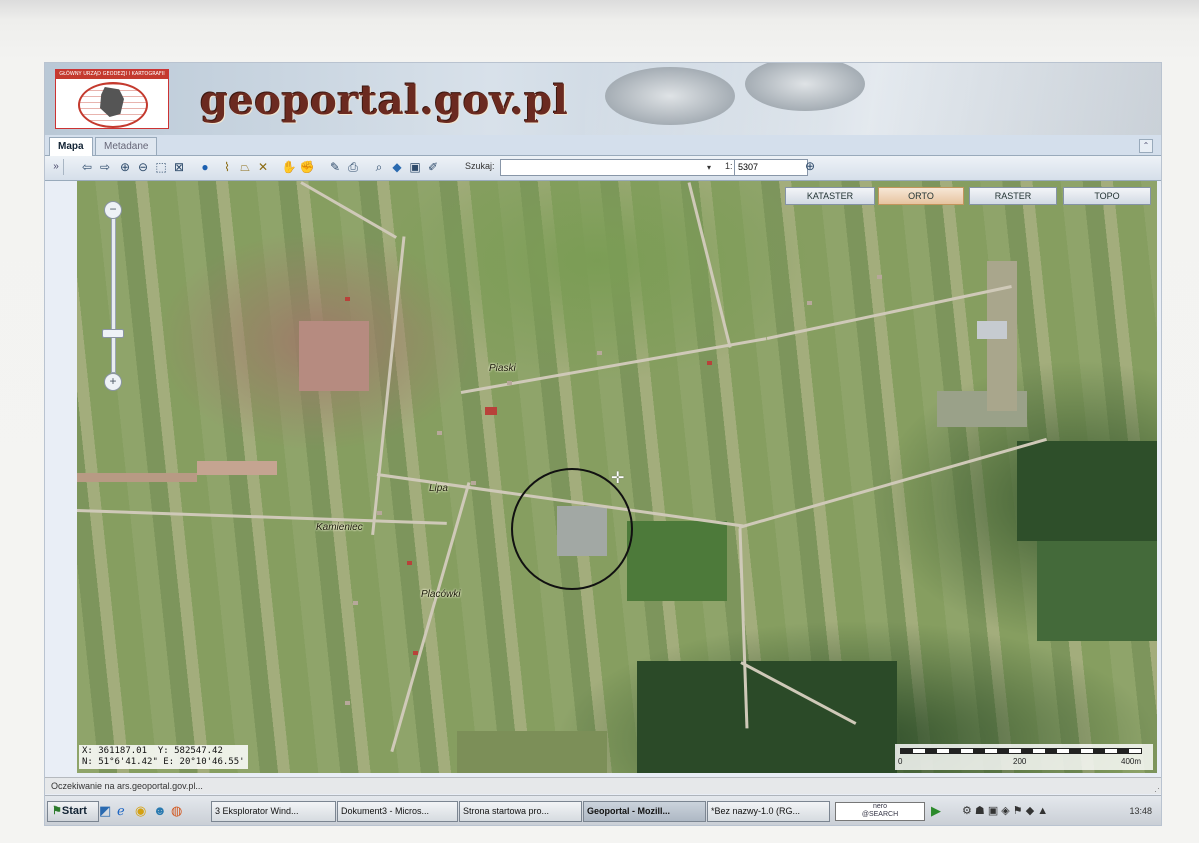 This screenshot has height=843, width=1199. What do you see at coordinates (830, 196) in the screenshot?
I see `layer-button-kataster: KATASTER` at bounding box center [830, 196].